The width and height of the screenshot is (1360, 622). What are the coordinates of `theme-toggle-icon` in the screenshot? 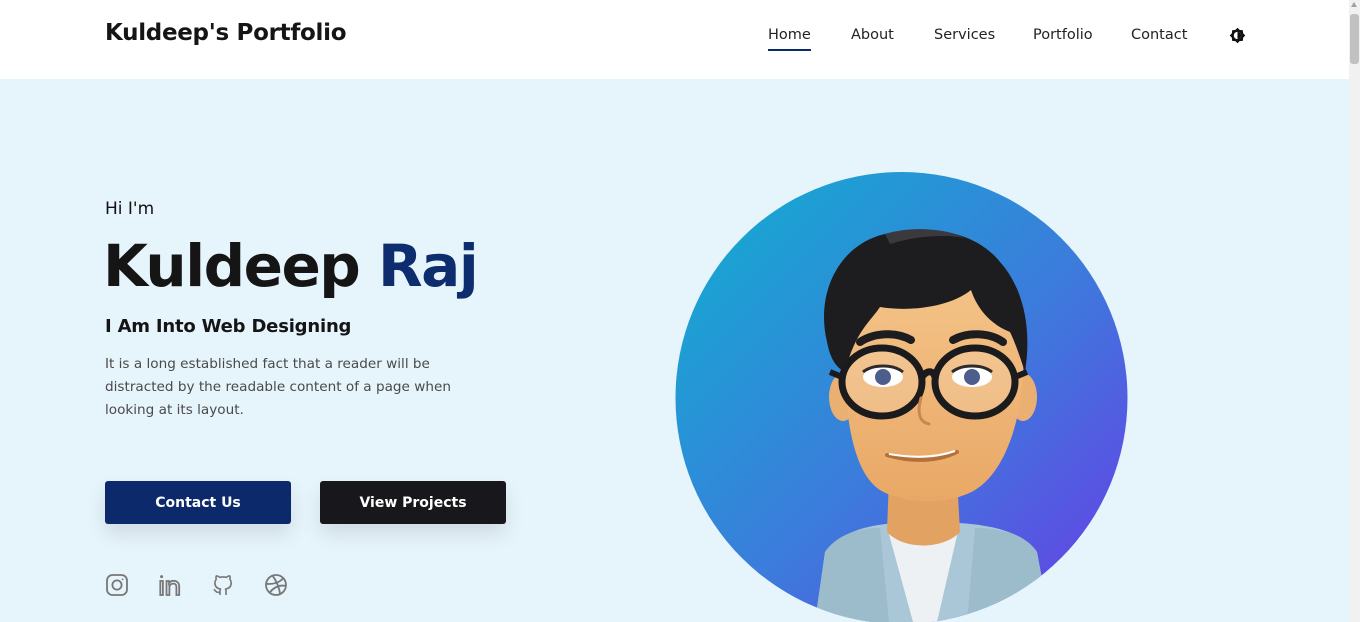 It's located at (1237, 35).